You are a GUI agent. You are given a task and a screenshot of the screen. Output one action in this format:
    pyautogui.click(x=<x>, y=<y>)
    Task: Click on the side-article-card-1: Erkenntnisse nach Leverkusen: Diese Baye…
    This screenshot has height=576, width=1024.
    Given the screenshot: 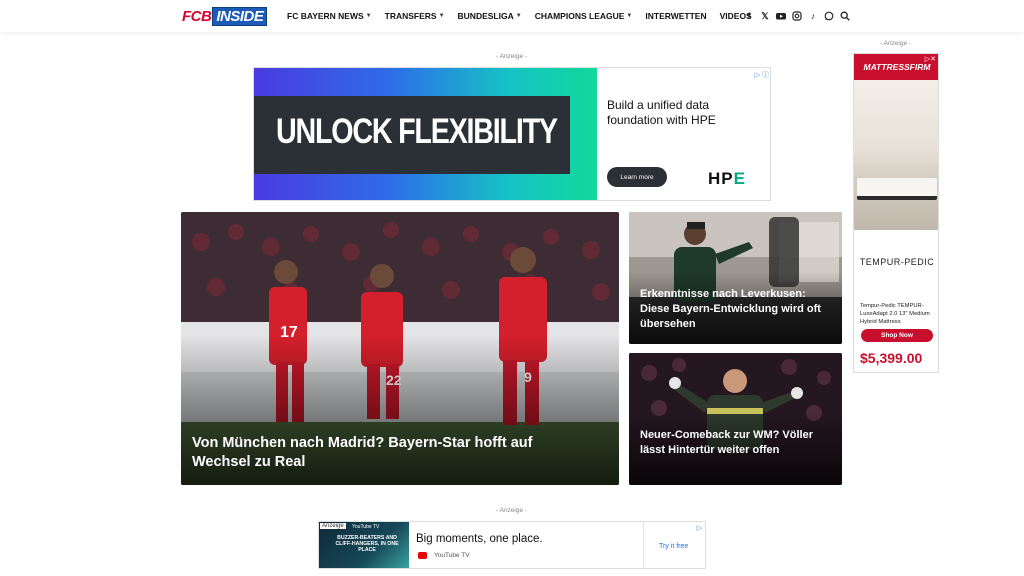 What is the action you would take?
    pyautogui.click(x=735, y=278)
    